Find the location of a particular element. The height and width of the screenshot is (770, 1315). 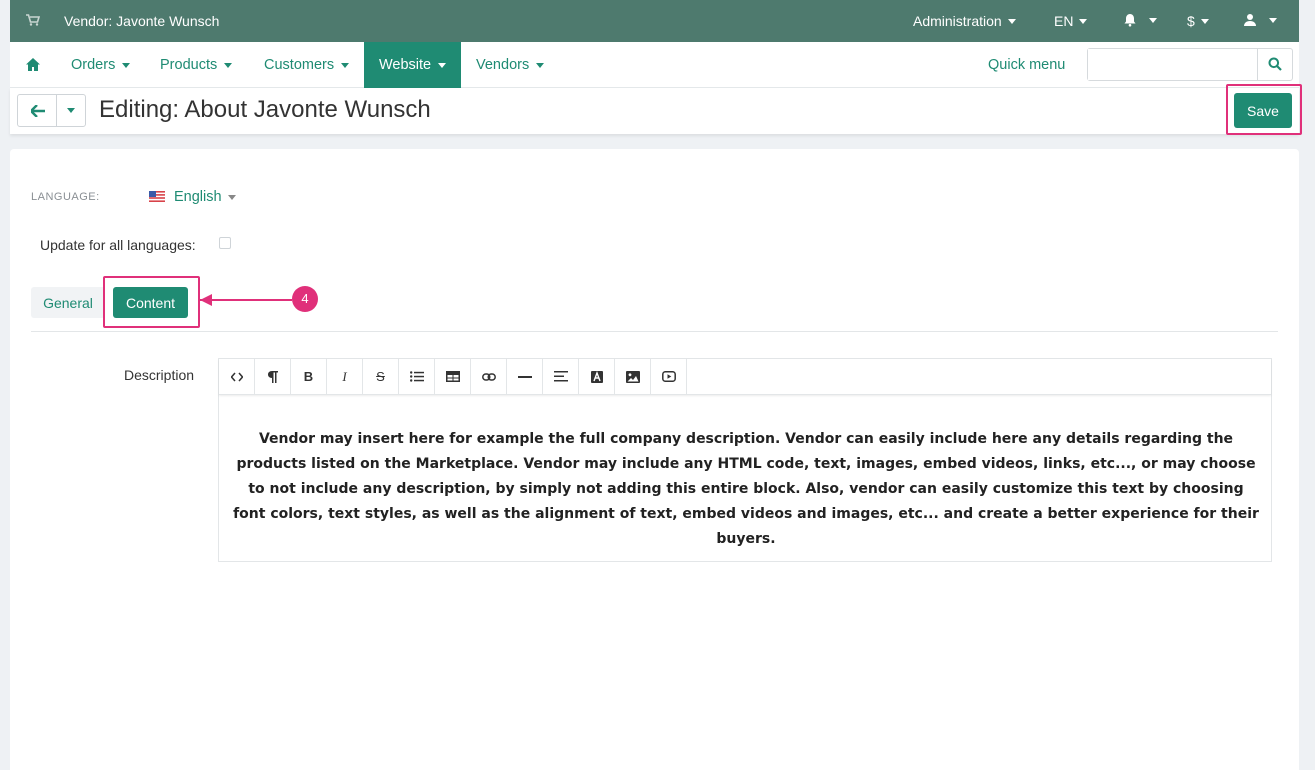

font-color-button is located at coordinates (597, 376).